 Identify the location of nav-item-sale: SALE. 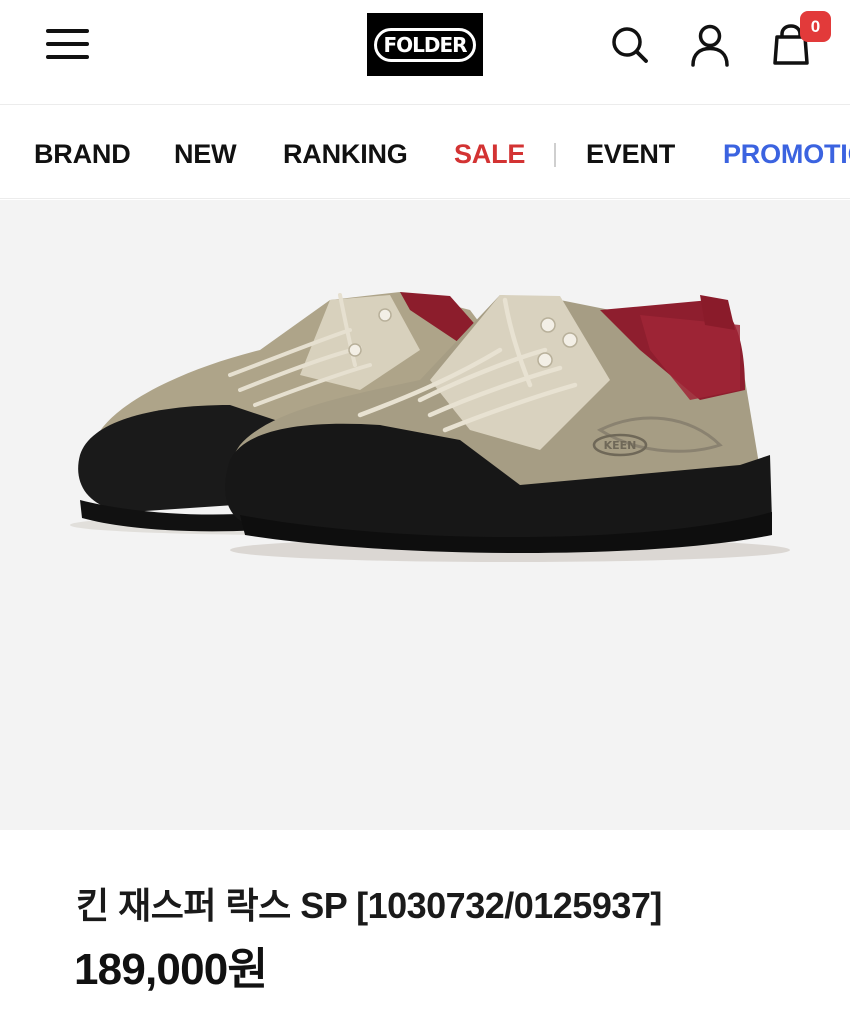
(489, 154).